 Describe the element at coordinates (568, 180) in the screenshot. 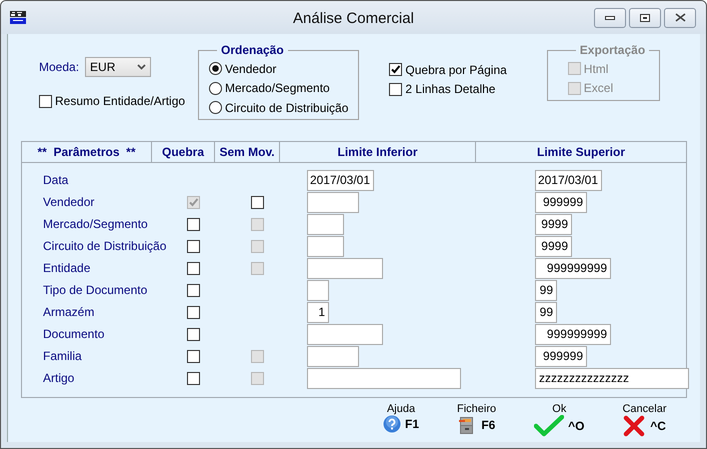

I see `upper-limit-field: 2017/03/01` at that location.